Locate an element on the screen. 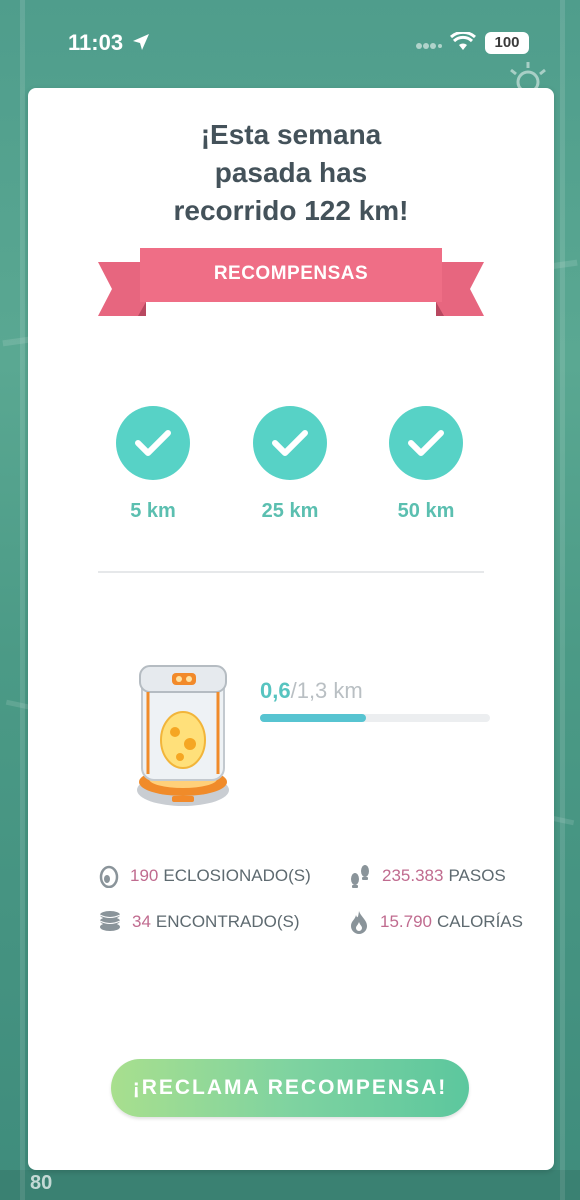  stat-calories: 15.790 CALORÍAS is located at coordinates (435, 922).